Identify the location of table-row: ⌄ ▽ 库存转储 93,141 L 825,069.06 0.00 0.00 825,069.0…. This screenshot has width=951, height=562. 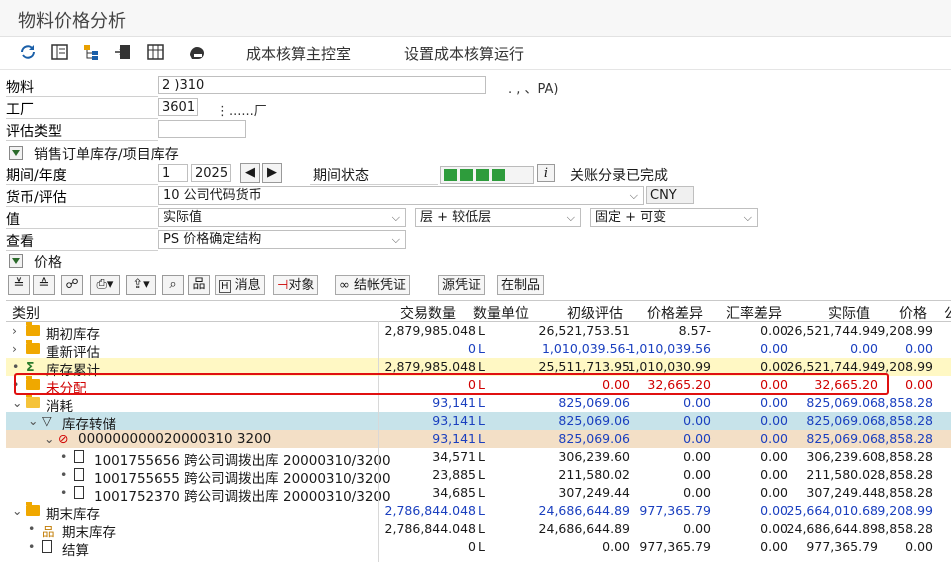
(478, 422).